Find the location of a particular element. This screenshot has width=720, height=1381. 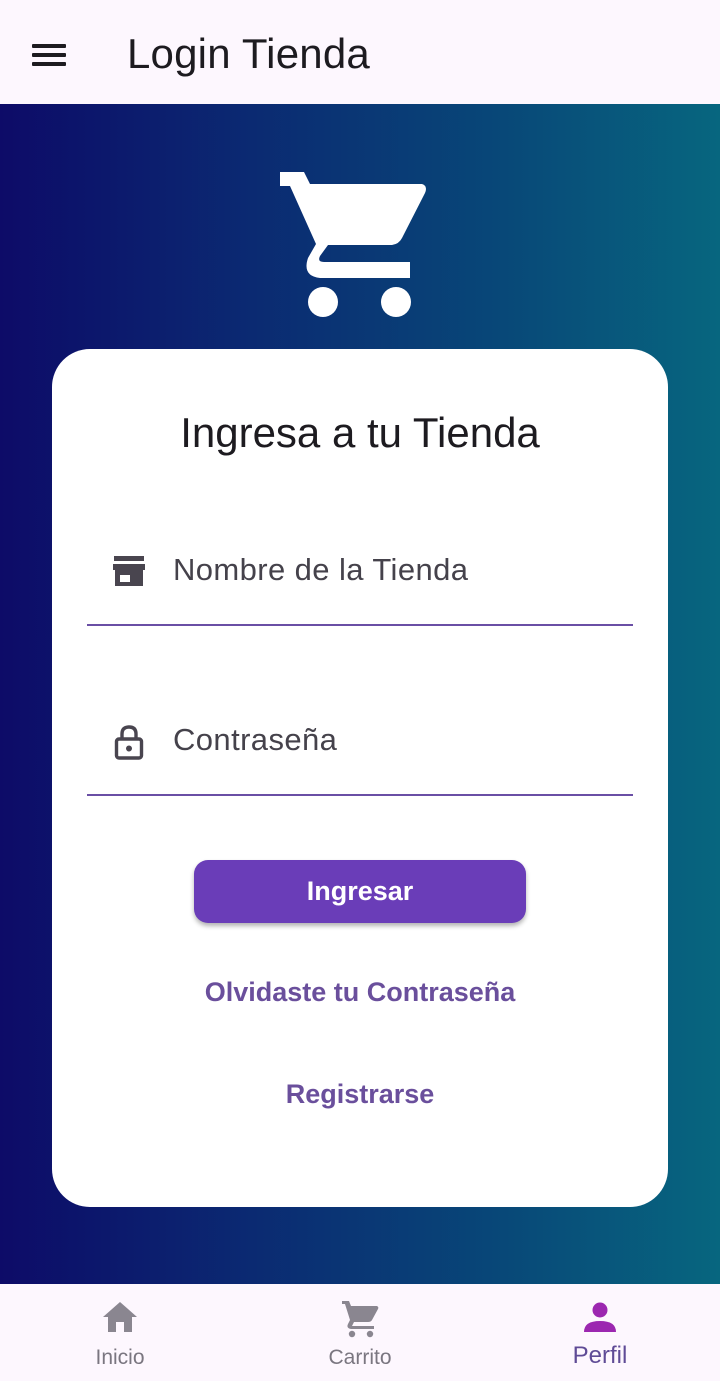

password-placeholder: Contraseña is located at coordinates (255, 739).